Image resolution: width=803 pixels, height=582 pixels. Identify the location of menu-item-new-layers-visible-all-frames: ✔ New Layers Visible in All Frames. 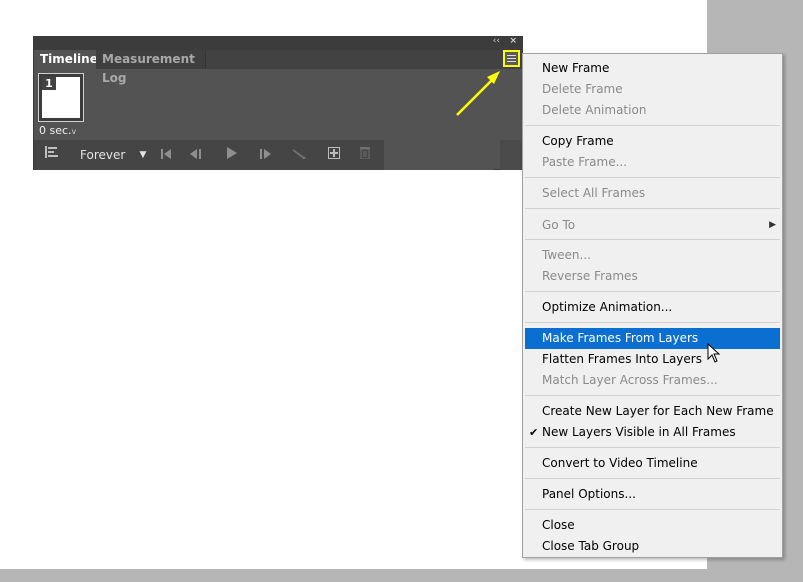
(652, 432).